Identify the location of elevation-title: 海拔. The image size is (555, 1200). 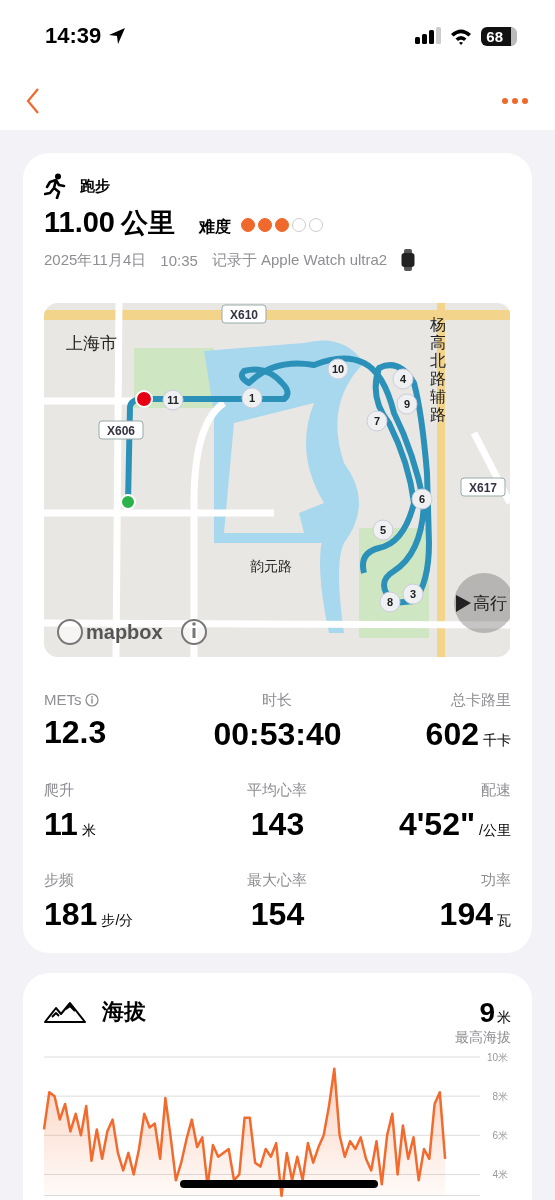
(124, 1012).